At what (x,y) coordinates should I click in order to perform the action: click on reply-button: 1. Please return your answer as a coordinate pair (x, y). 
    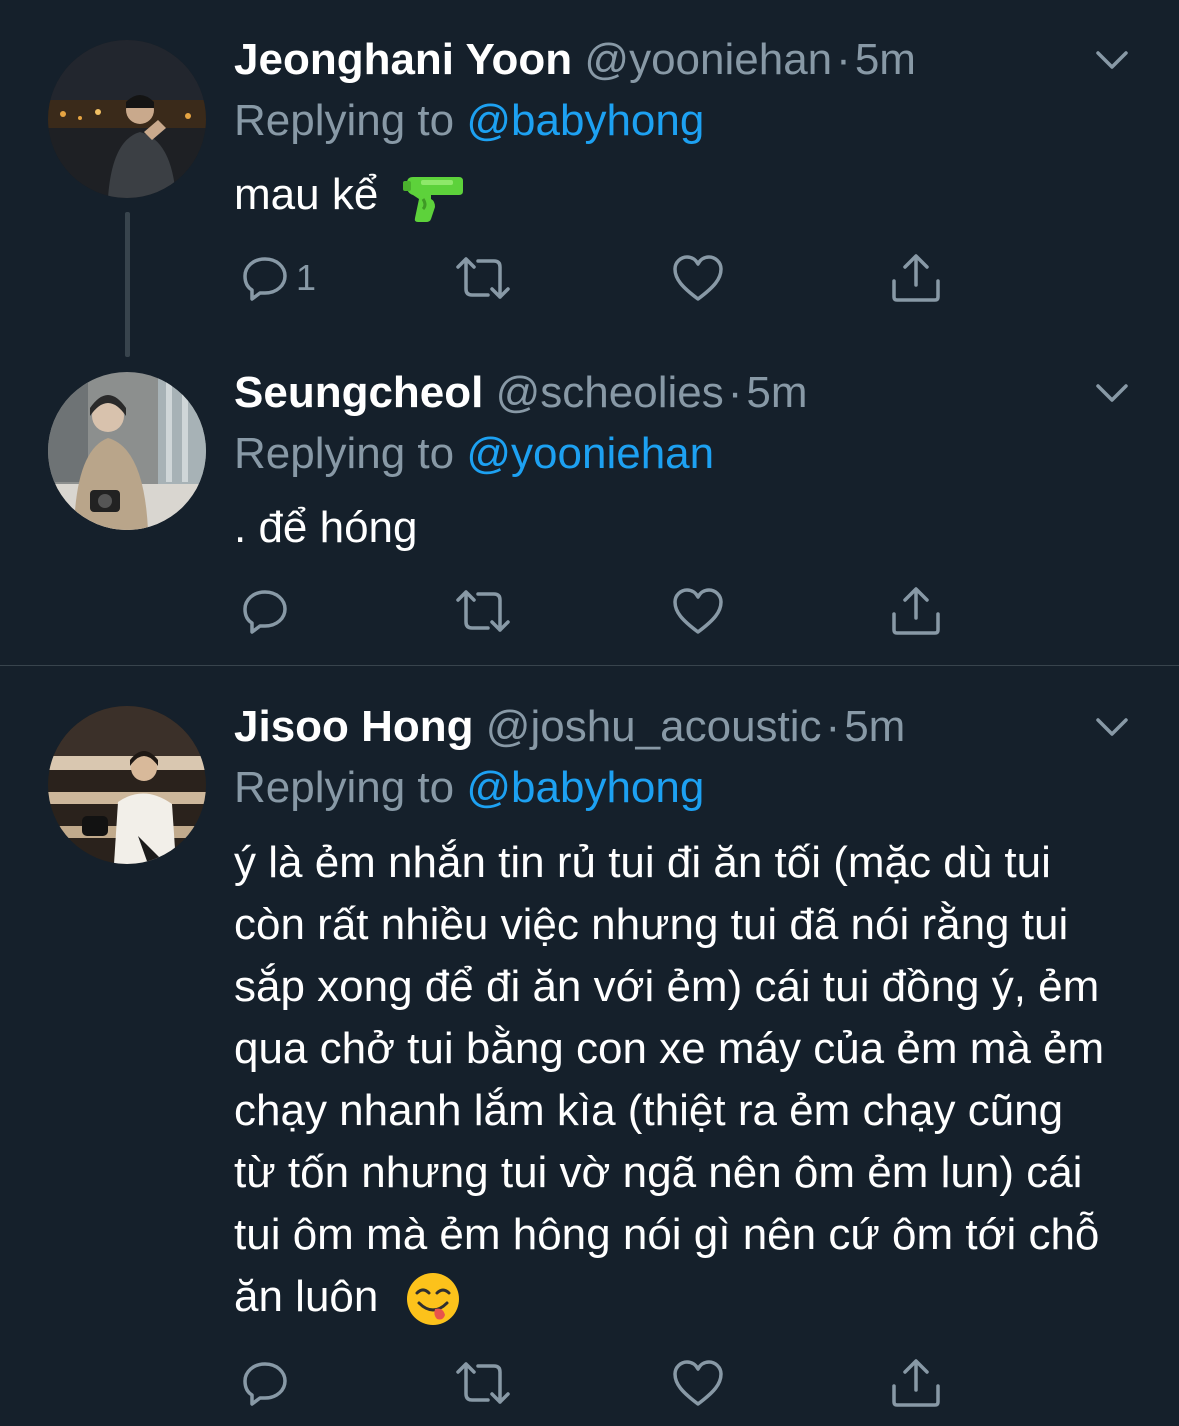
    Looking at the image, I should click on (278, 278).